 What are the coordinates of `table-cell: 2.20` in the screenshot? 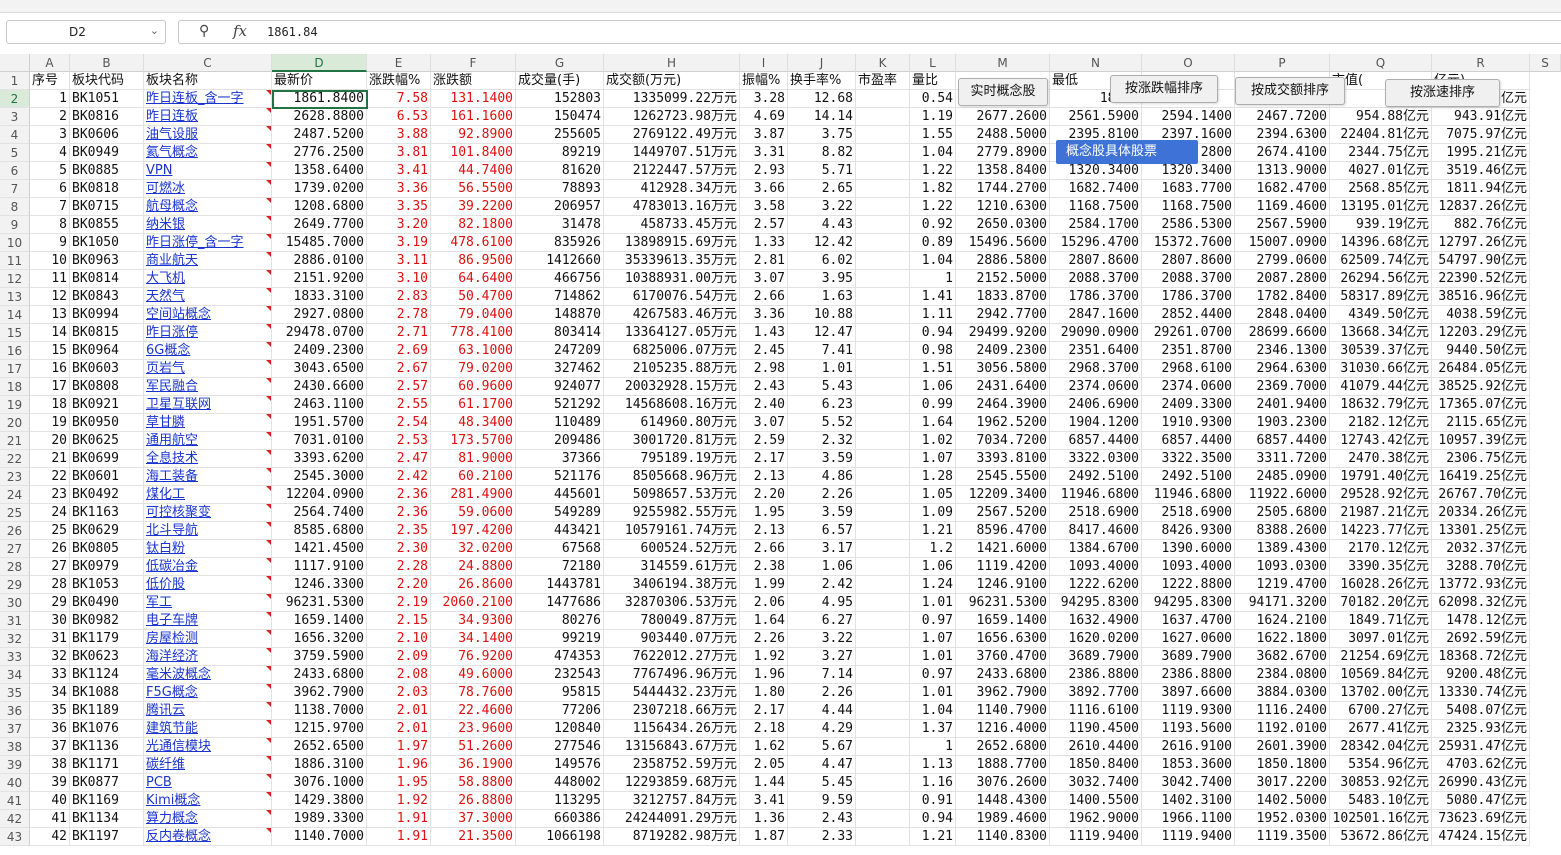 It's located at (764, 495).